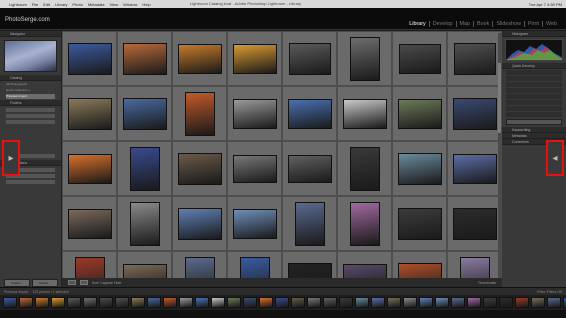 The image size is (566, 318). Describe the element at coordinates (30, 96) in the screenshot. I see `catalog-previous-import: Previous Import` at that location.